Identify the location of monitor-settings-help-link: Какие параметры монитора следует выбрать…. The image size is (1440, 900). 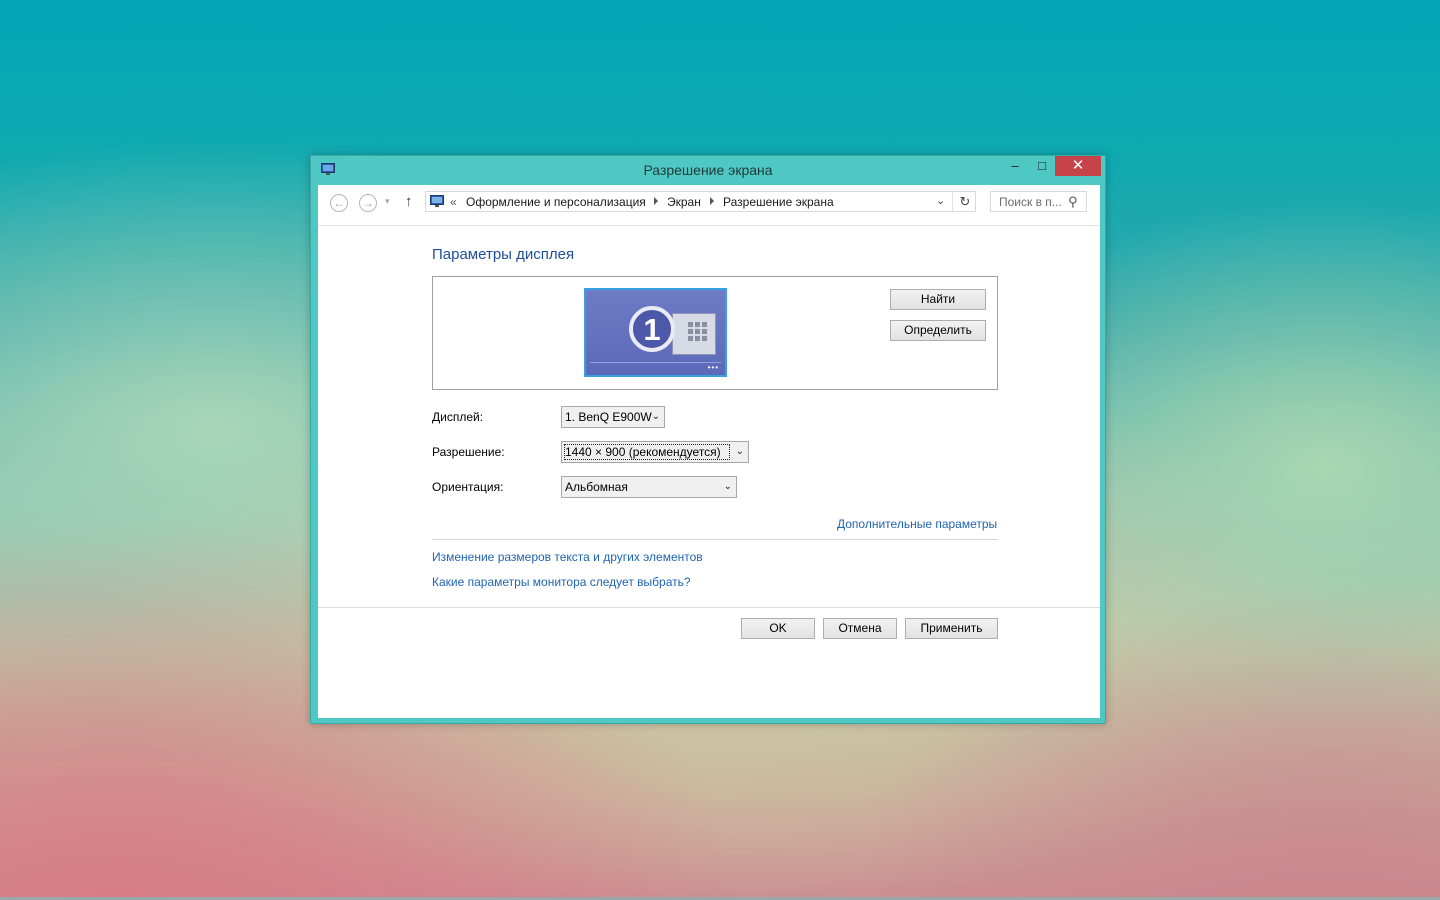
(561, 582).